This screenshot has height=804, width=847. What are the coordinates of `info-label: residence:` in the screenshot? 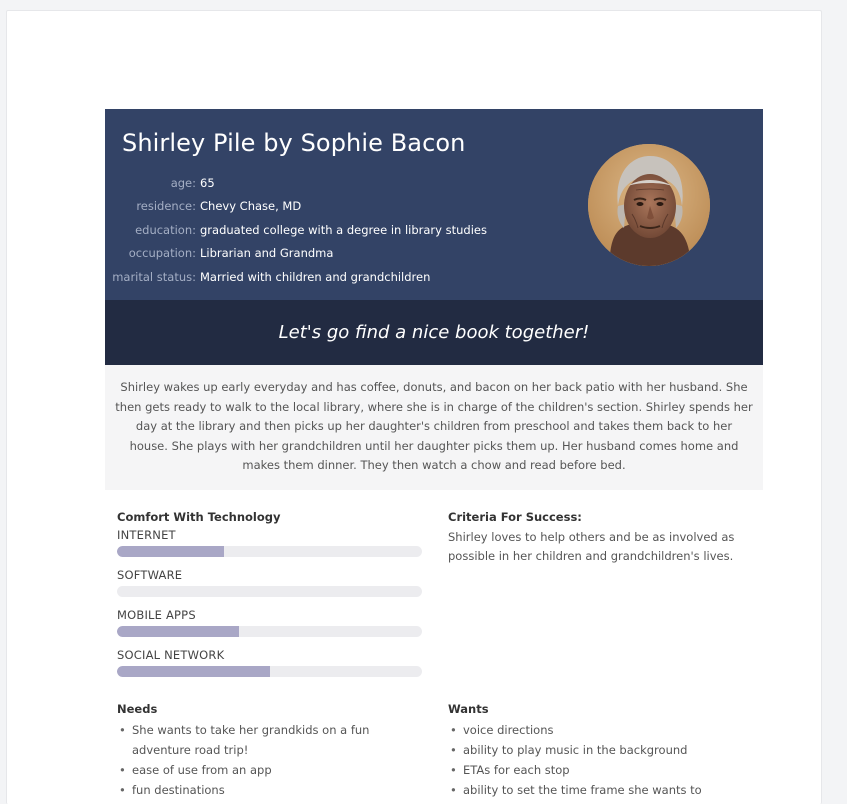 It's located at (166, 206).